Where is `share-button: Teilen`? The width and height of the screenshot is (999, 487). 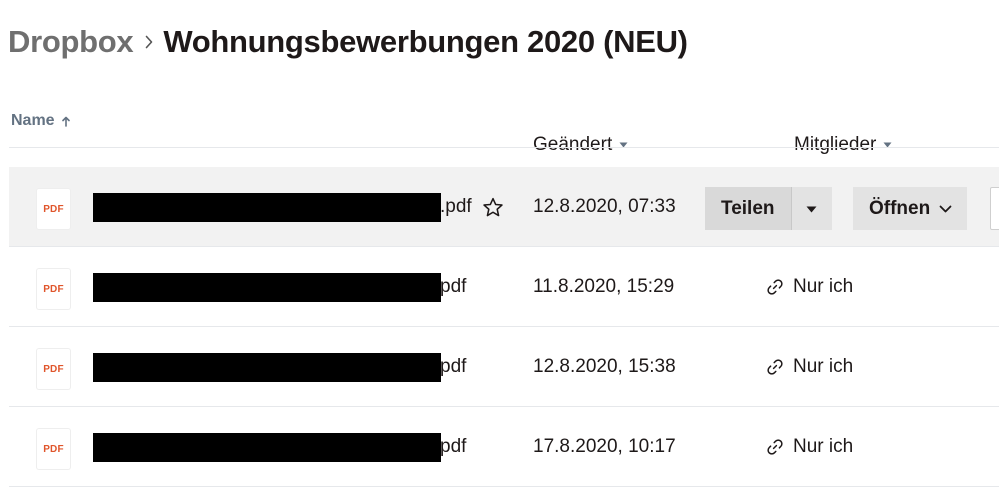 share-button: Teilen is located at coordinates (748, 208).